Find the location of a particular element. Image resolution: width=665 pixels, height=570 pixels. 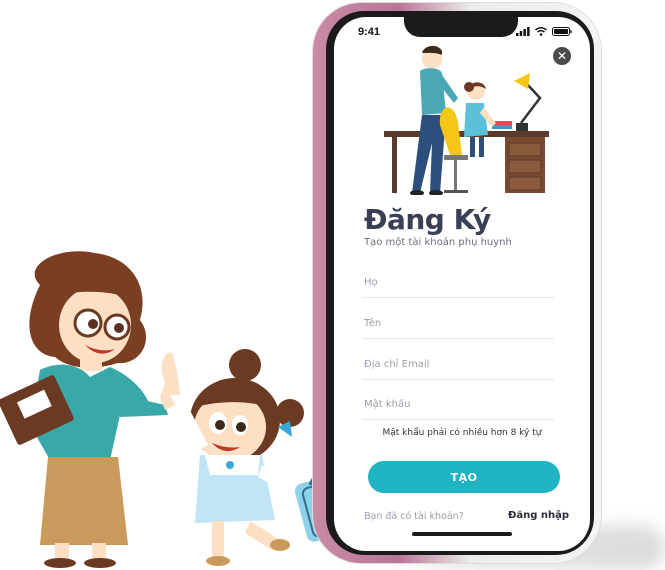

page-subtitle: Tạo một tài khoản phụ huynh is located at coordinates (438, 242).